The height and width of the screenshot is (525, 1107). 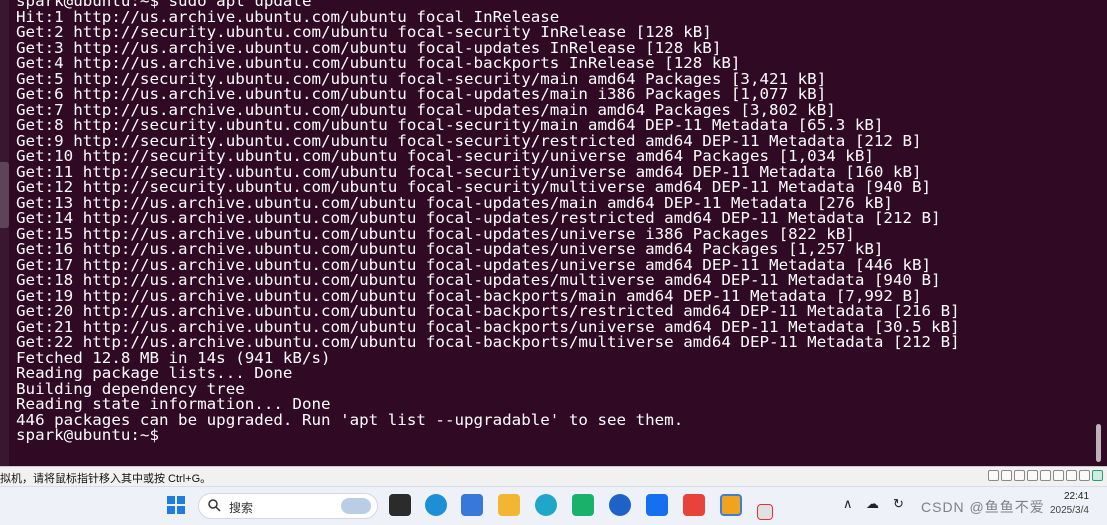 I want to click on sync-icon: ↻, so click(x=898, y=504).